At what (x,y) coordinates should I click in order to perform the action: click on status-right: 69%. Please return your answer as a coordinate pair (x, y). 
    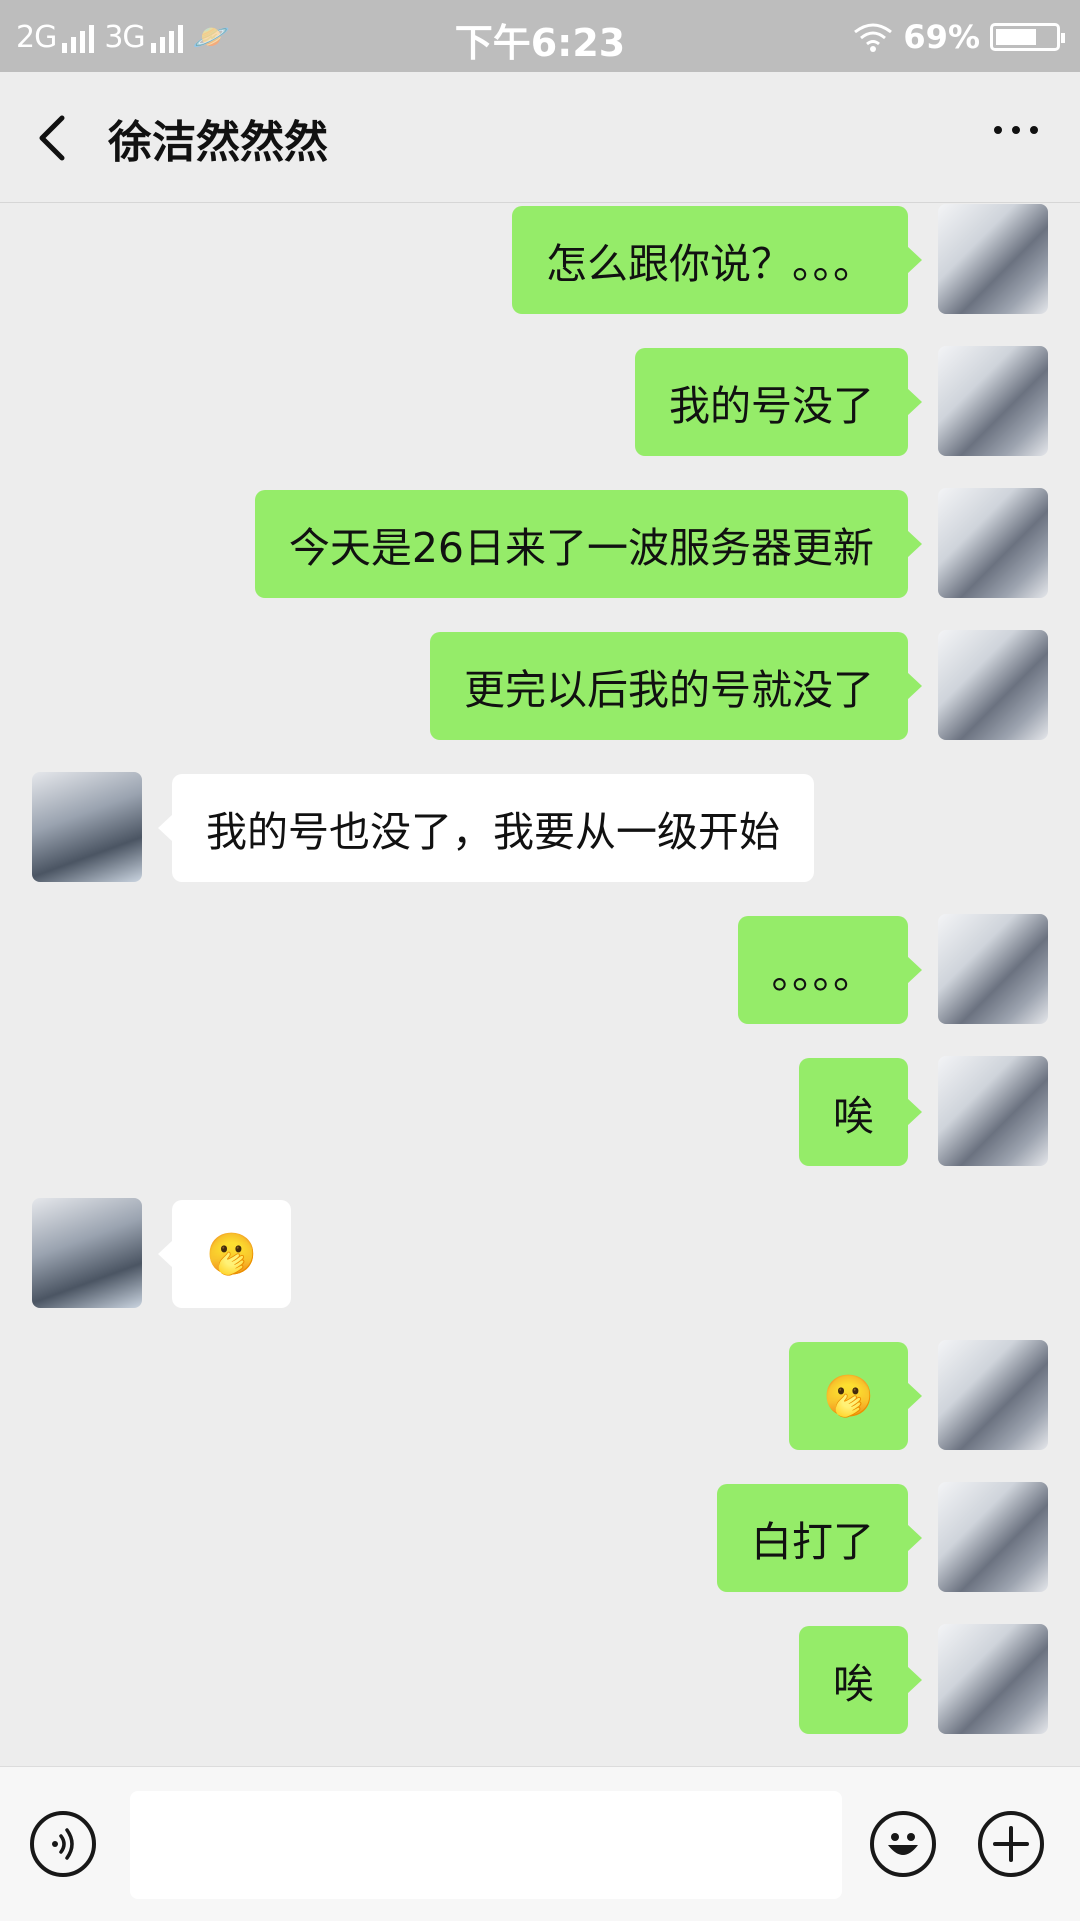
    Looking at the image, I should click on (959, 37).